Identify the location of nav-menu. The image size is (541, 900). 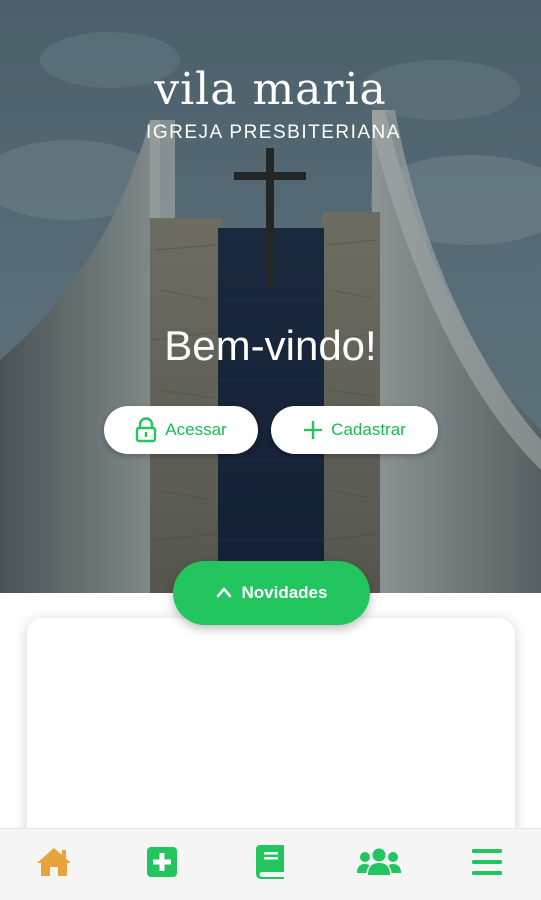
(487, 865).